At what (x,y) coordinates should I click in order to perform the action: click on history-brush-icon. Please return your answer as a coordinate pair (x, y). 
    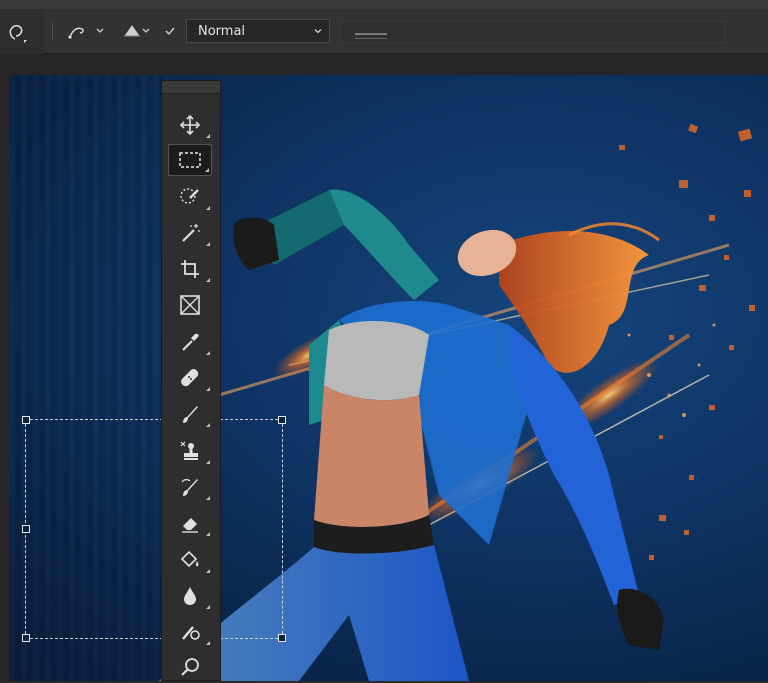
    Looking at the image, I should click on (189, 487).